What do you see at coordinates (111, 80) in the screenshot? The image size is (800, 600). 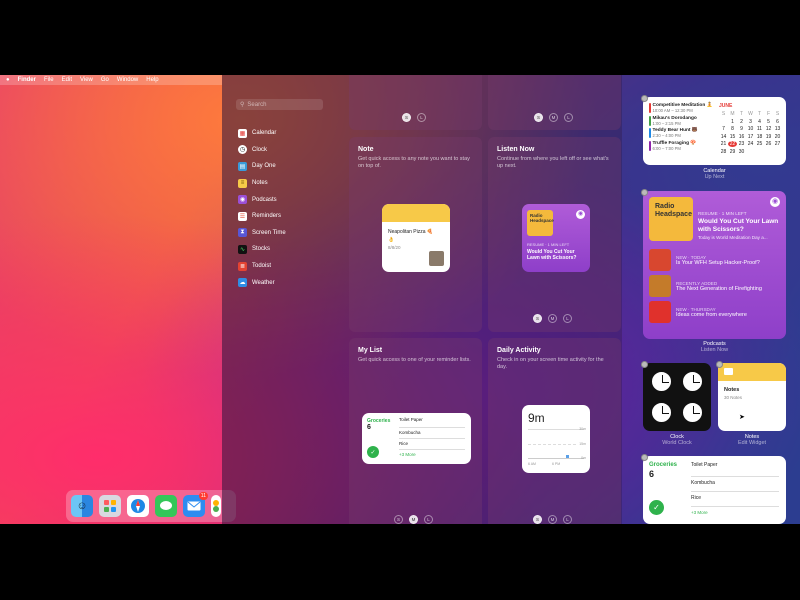 I see `menu-bar: ● Finder File Edit View Go Window Help` at bounding box center [111, 80].